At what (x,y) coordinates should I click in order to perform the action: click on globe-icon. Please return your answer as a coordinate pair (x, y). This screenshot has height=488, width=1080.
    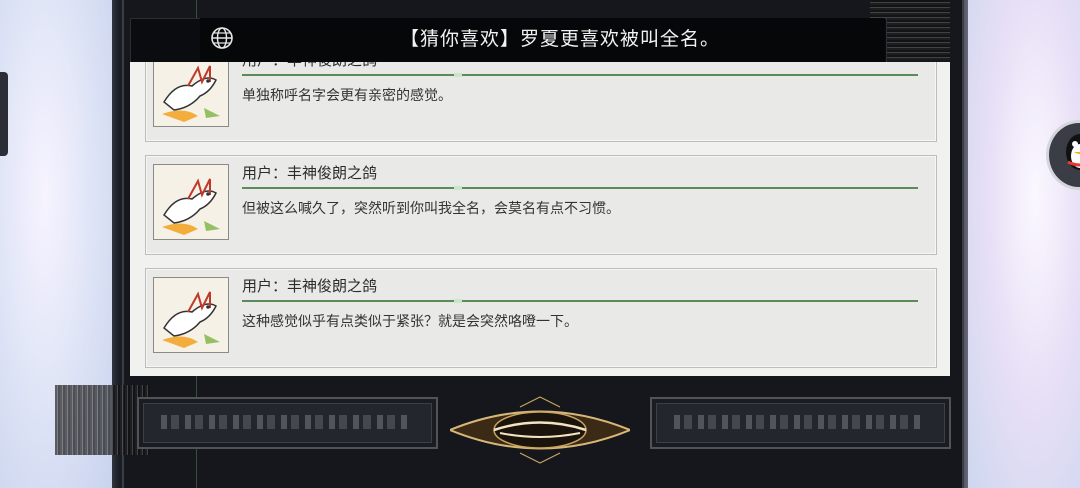
    Looking at the image, I should click on (222, 38).